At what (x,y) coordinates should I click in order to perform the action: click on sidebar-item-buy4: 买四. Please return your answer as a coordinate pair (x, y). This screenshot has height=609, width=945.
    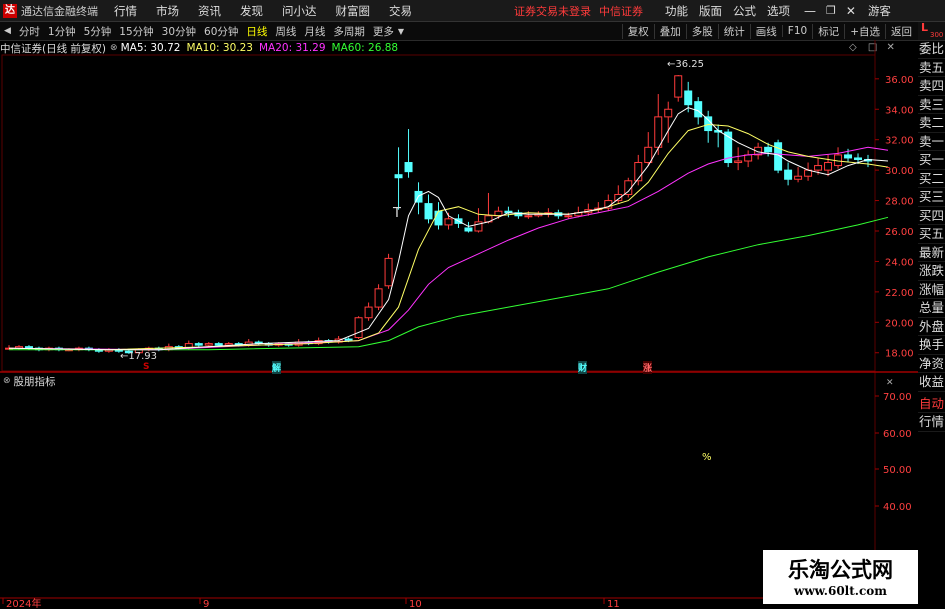
    Looking at the image, I should click on (931, 216).